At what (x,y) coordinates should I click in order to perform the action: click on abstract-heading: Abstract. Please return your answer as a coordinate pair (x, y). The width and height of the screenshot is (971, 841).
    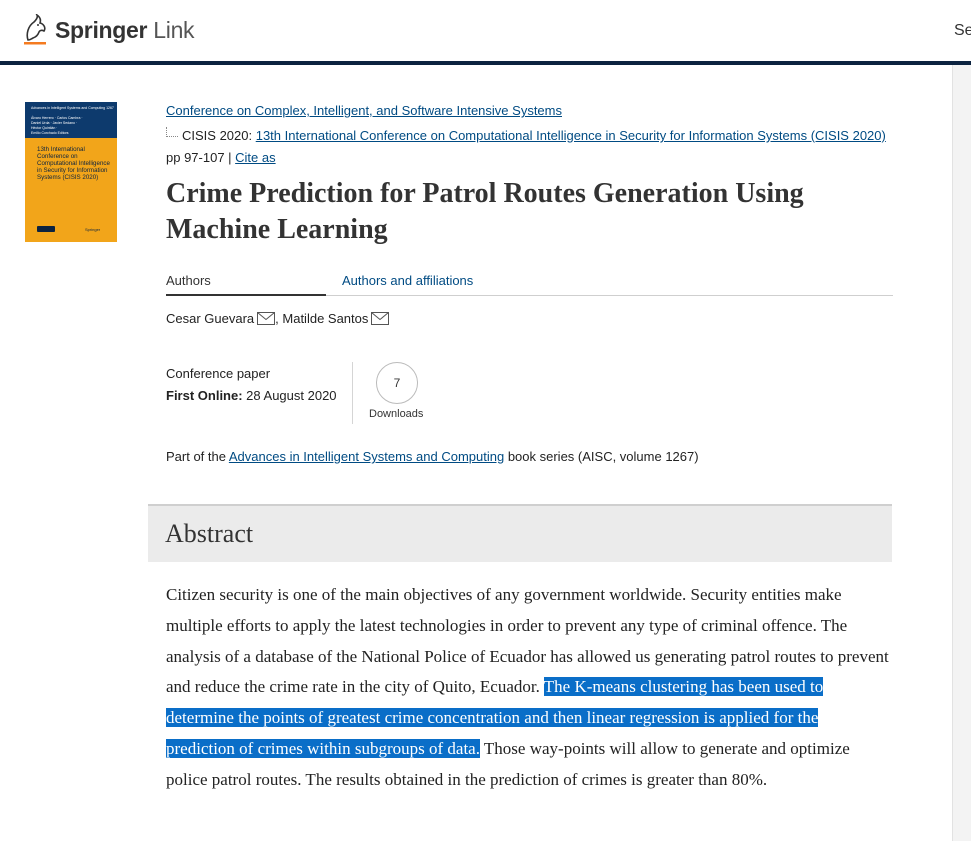
    Looking at the image, I should click on (209, 533).